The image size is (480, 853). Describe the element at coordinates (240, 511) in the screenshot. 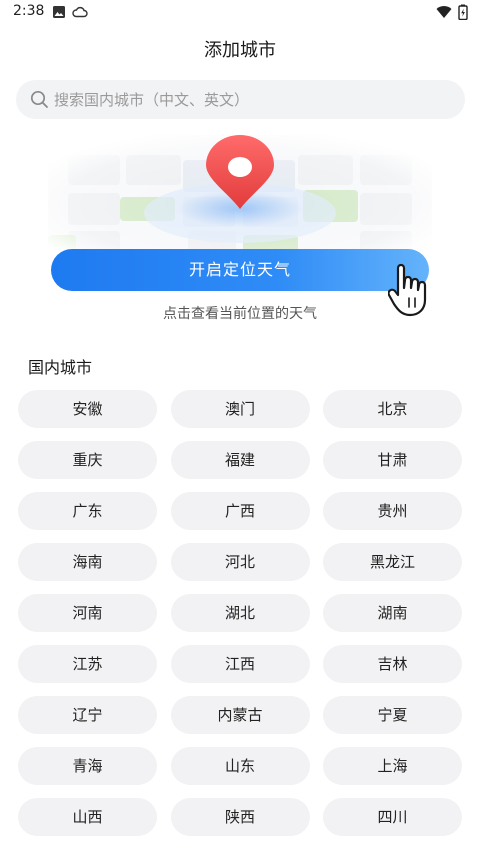

I see `city-chip: 广西` at that location.